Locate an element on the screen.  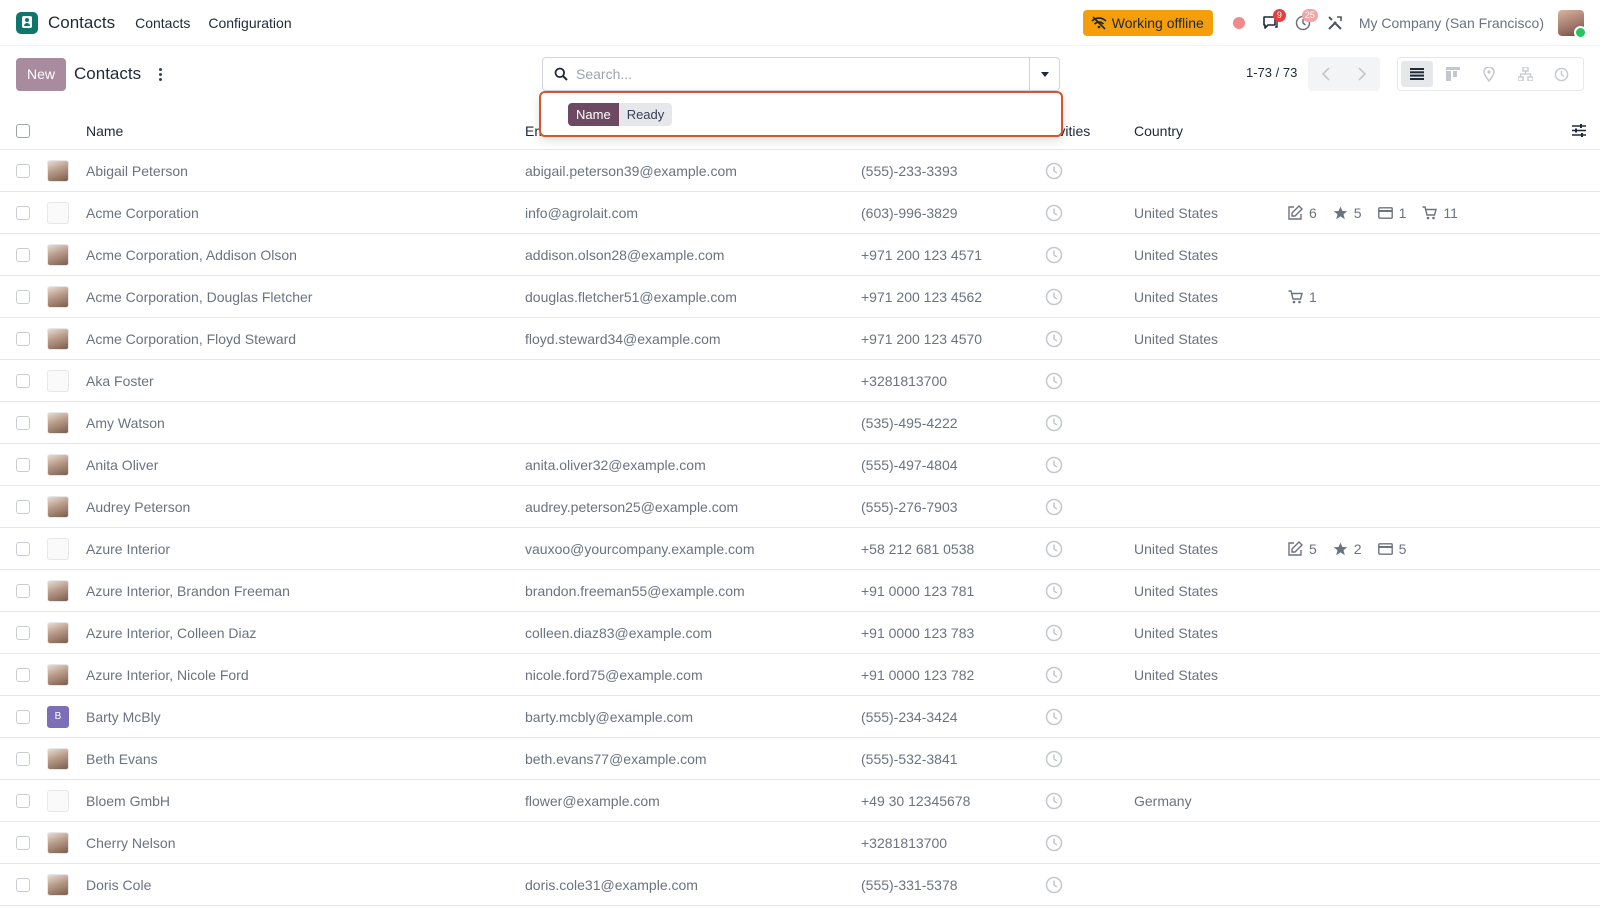
contacts-app-icon is located at coordinates (27, 22).